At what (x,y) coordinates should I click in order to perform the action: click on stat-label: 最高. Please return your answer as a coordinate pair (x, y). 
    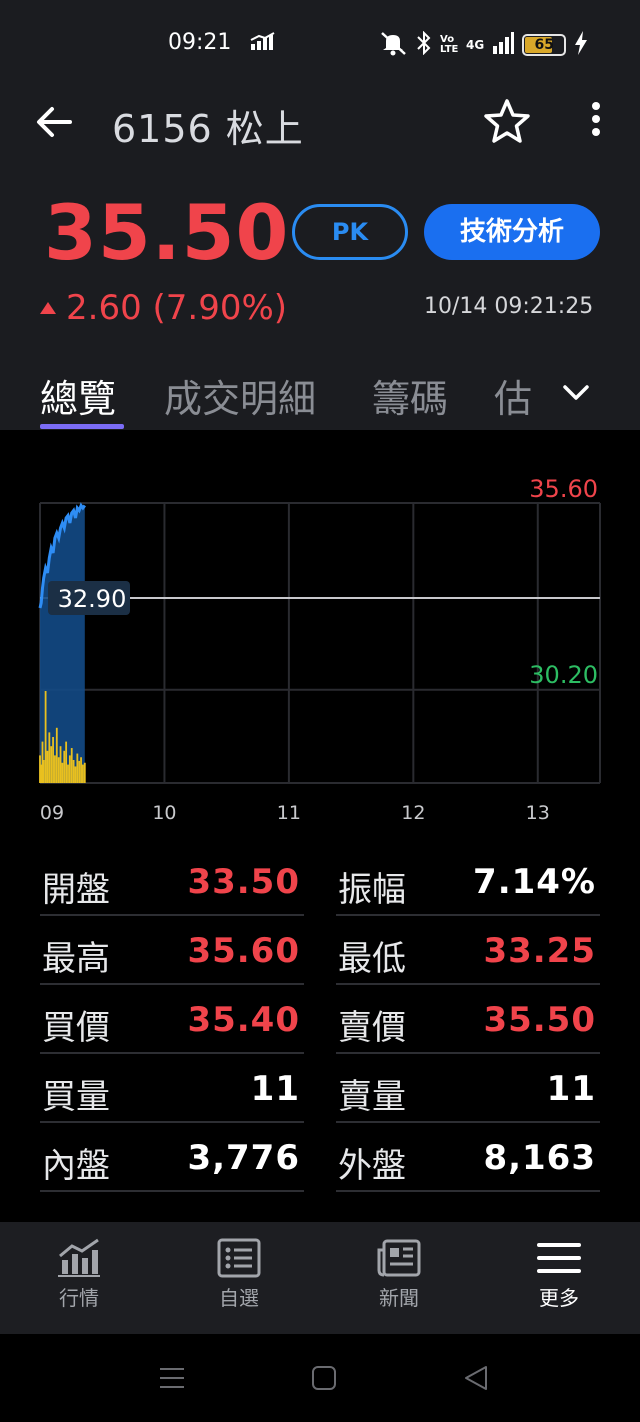
    Looking at the image, I should click on (76, 959).